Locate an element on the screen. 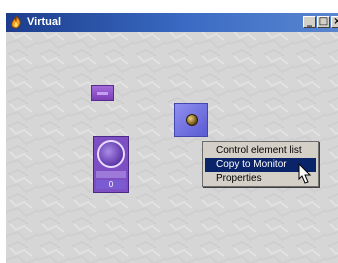 The height and width of the screenshot is (263, 338). led-indicator is located at coordinates (192, 120).